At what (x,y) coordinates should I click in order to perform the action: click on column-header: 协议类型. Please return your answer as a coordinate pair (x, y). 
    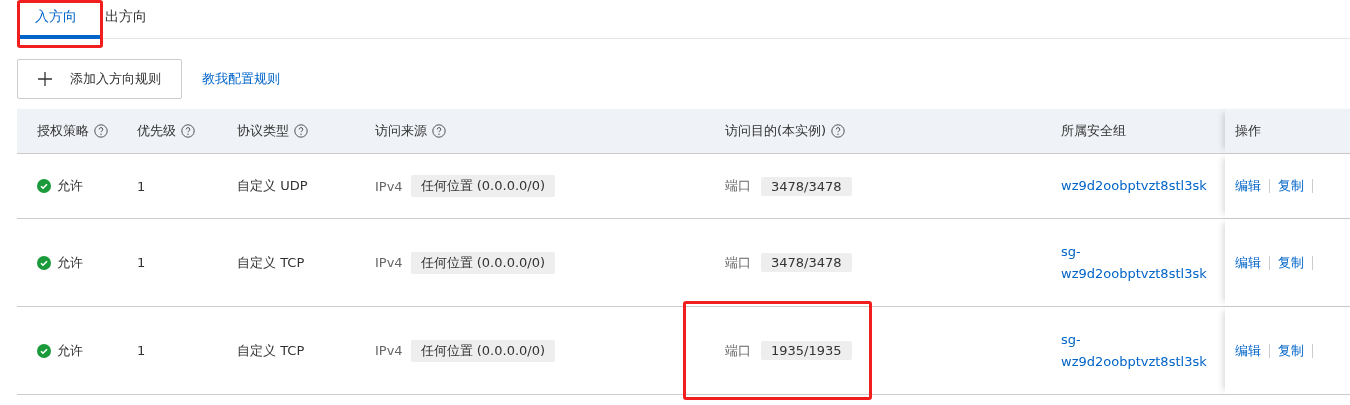
    Looking at the image, I should click on (263, 131).